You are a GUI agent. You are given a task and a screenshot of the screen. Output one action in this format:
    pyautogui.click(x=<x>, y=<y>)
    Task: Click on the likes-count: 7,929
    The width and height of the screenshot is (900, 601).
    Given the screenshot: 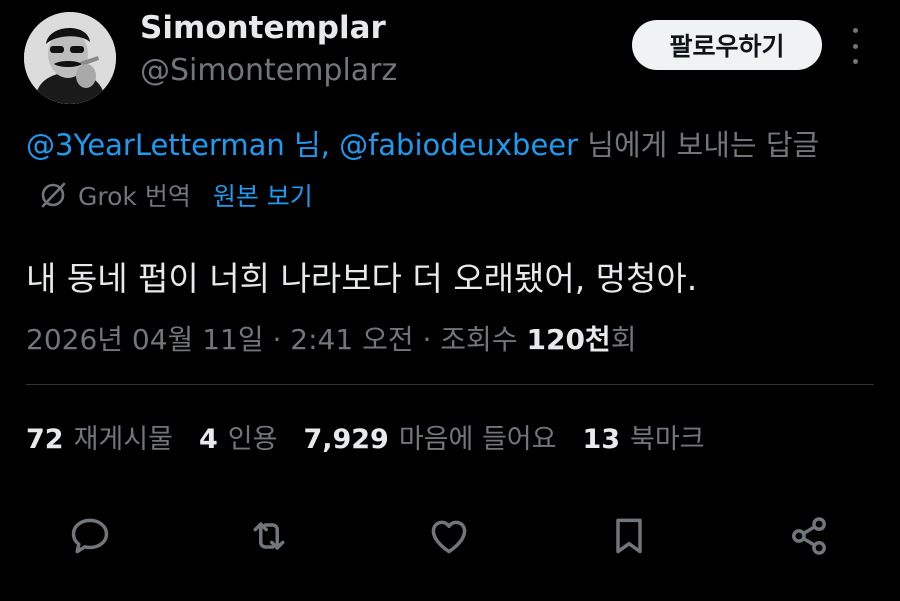 What is the action you would take?
    pyautogui.click(x=346, y=439)
    